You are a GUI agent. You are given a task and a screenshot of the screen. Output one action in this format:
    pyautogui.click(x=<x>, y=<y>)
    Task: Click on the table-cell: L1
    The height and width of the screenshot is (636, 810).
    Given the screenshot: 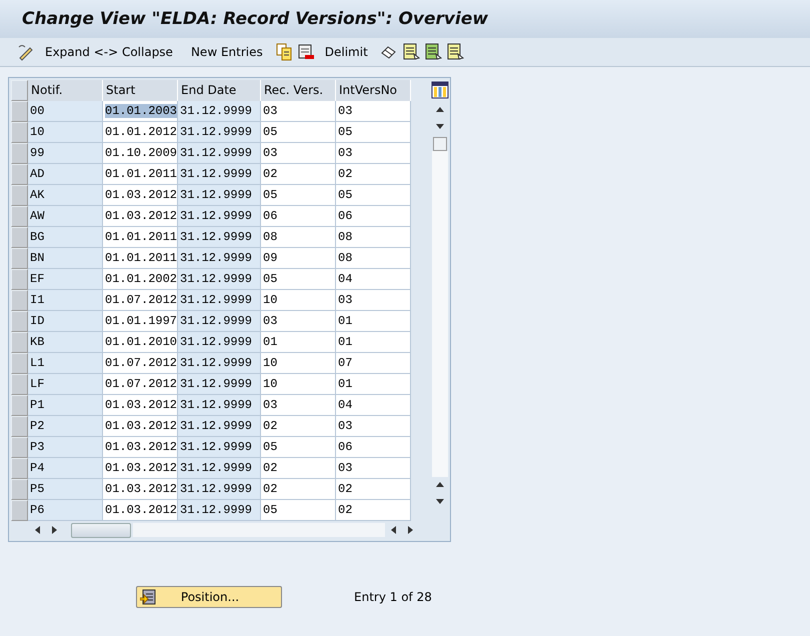 What is the action you would take?
    pyautogui.click(x=65, y=363)
    